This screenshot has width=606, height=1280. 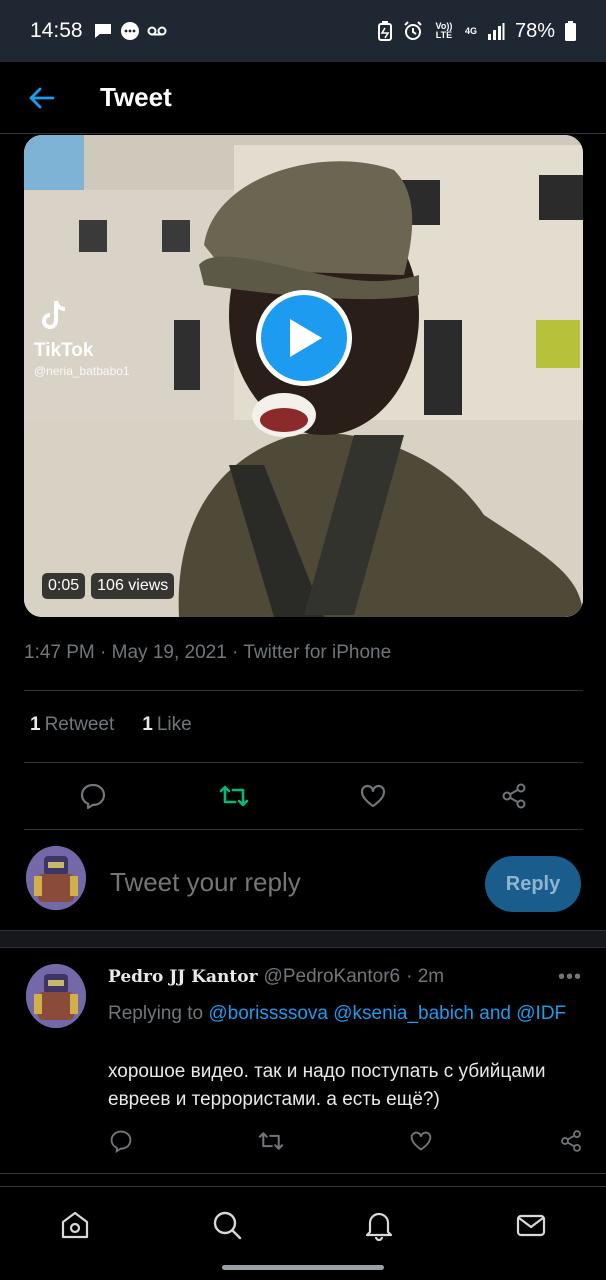 What do you see at coordinates (570, 31) in the screenshot?
I see `battery-icon` at bounding box center [570, 31].